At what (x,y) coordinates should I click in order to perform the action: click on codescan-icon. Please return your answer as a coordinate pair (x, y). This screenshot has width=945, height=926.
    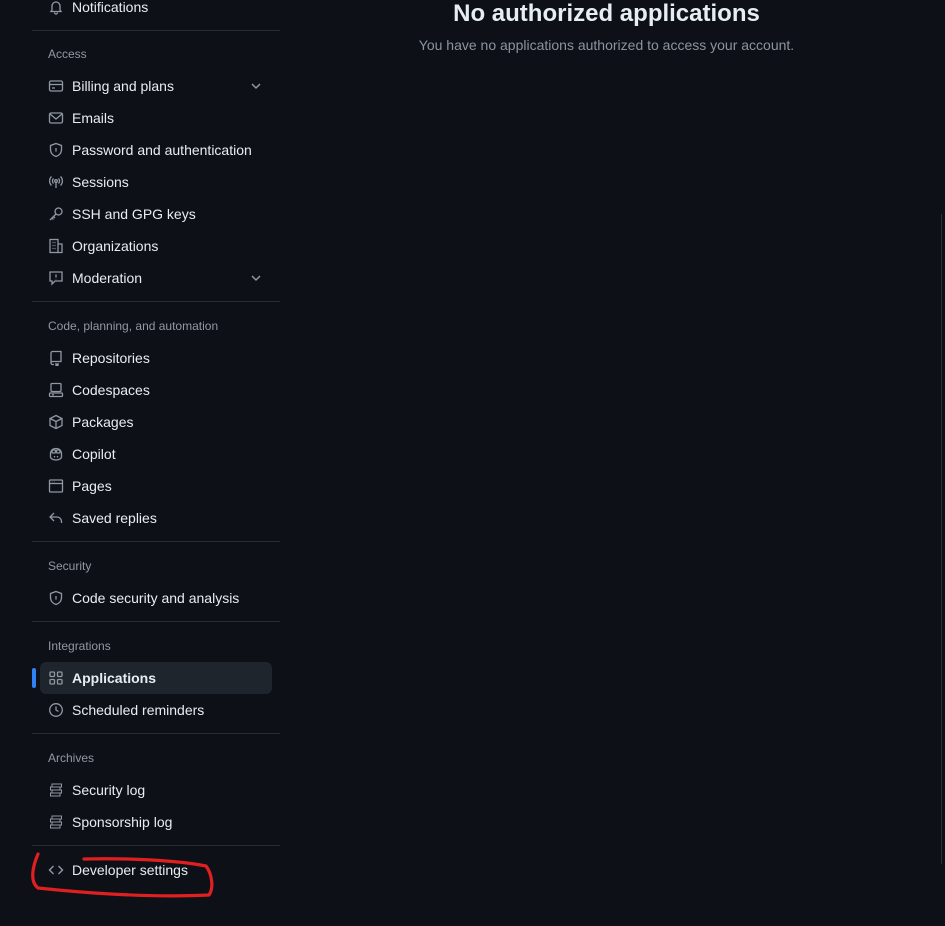
    Looking at the image, I should click on (56, 598).